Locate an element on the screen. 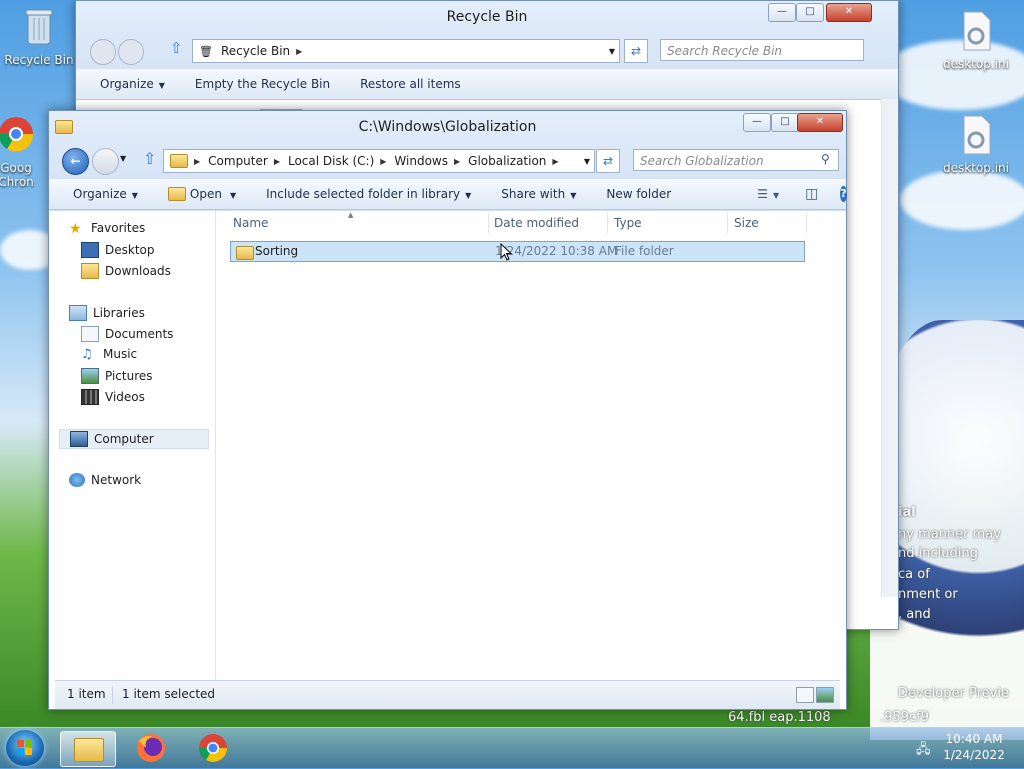 This screenshot has height=769, width=1024. empty-recycle-bin-button: Empty the Recycle Bin is located at coordinates (262, 84).